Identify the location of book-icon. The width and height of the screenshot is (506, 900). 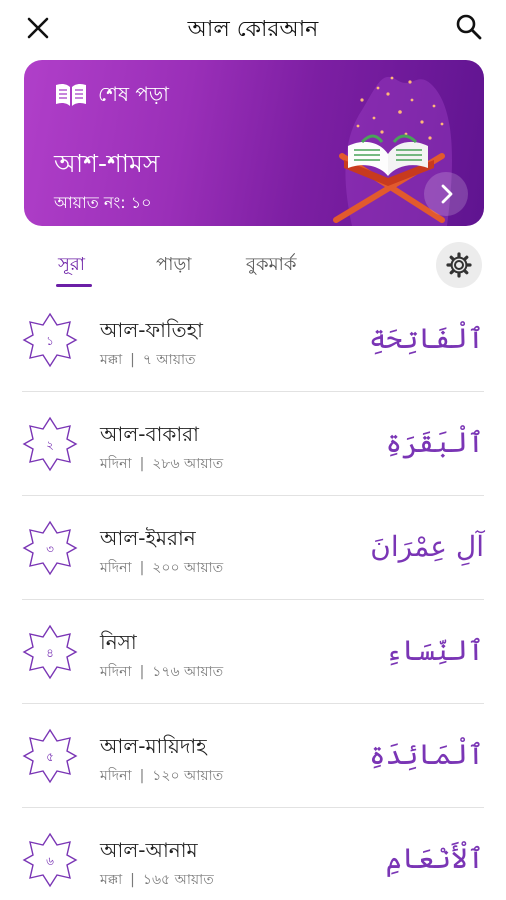
(71, 94).